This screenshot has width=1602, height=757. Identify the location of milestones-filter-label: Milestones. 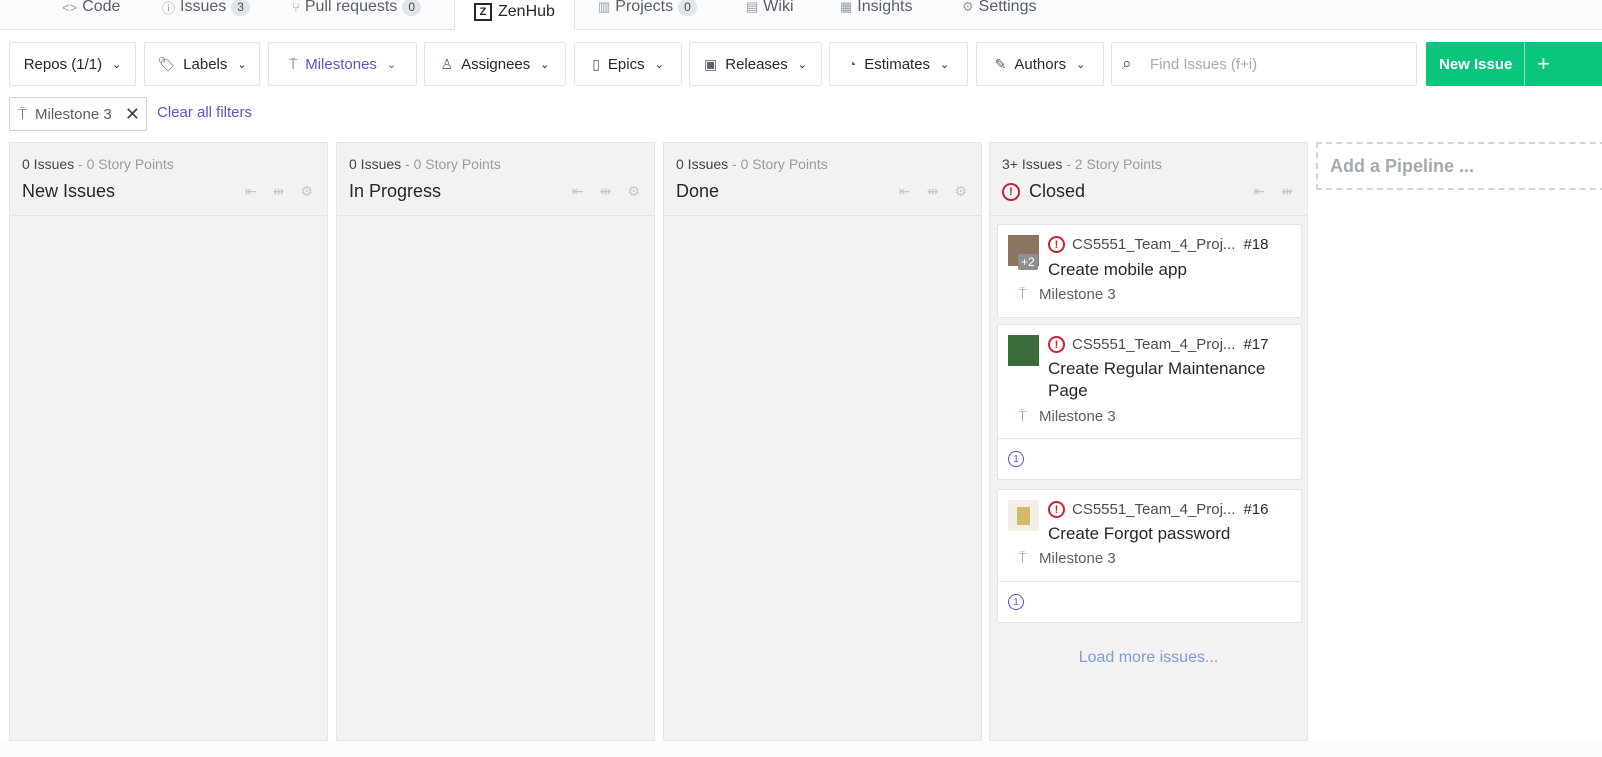
(341, 64).